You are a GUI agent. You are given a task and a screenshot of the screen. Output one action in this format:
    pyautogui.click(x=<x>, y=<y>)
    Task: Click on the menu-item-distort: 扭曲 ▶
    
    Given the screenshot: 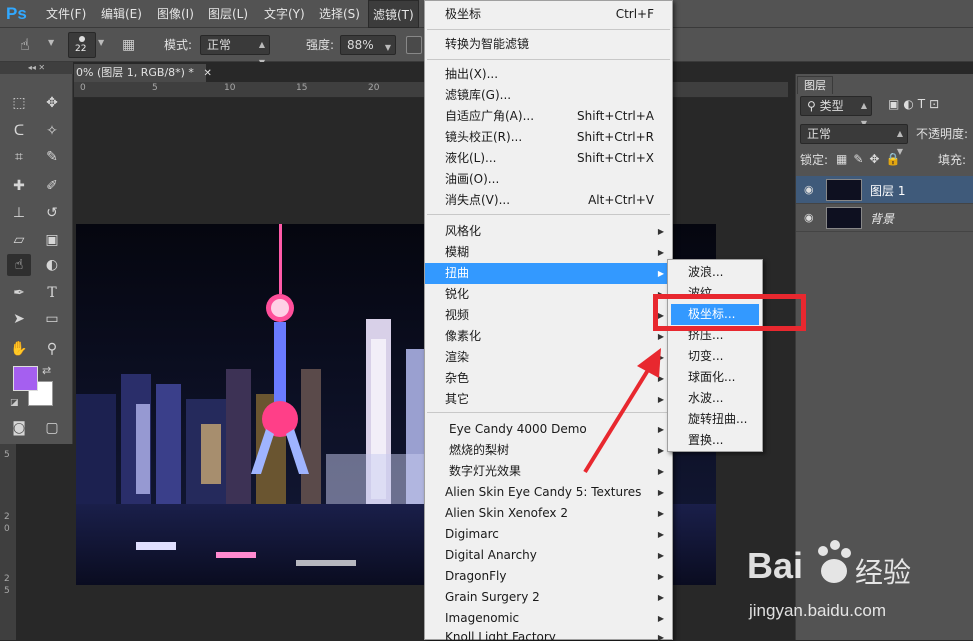 What is the action you would take?
    pyautogui.click(x=548, y=273)
    